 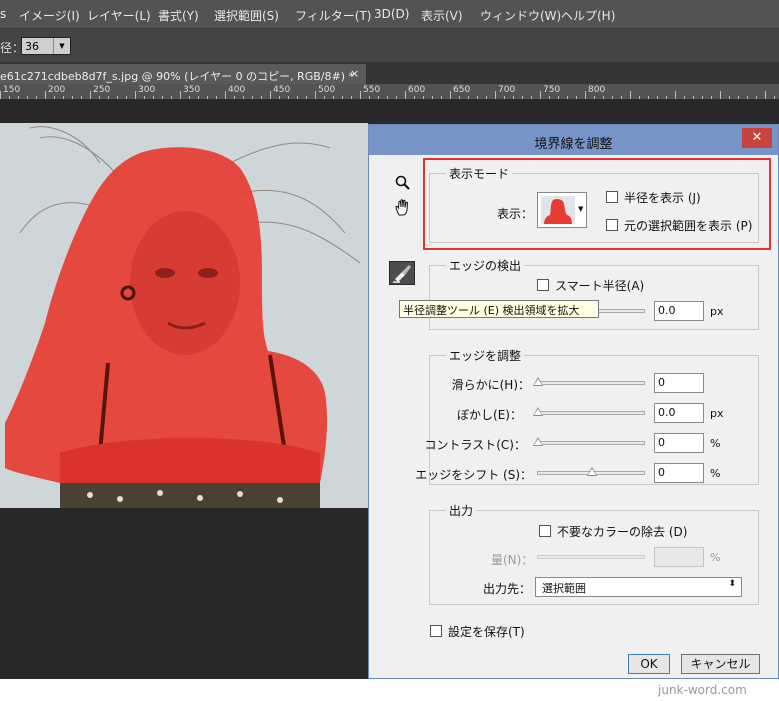 What do you see at coordinates (402, 273) in the screenshot?
I see `refine-radius-tool-icon` at bounding box center [402, 273].